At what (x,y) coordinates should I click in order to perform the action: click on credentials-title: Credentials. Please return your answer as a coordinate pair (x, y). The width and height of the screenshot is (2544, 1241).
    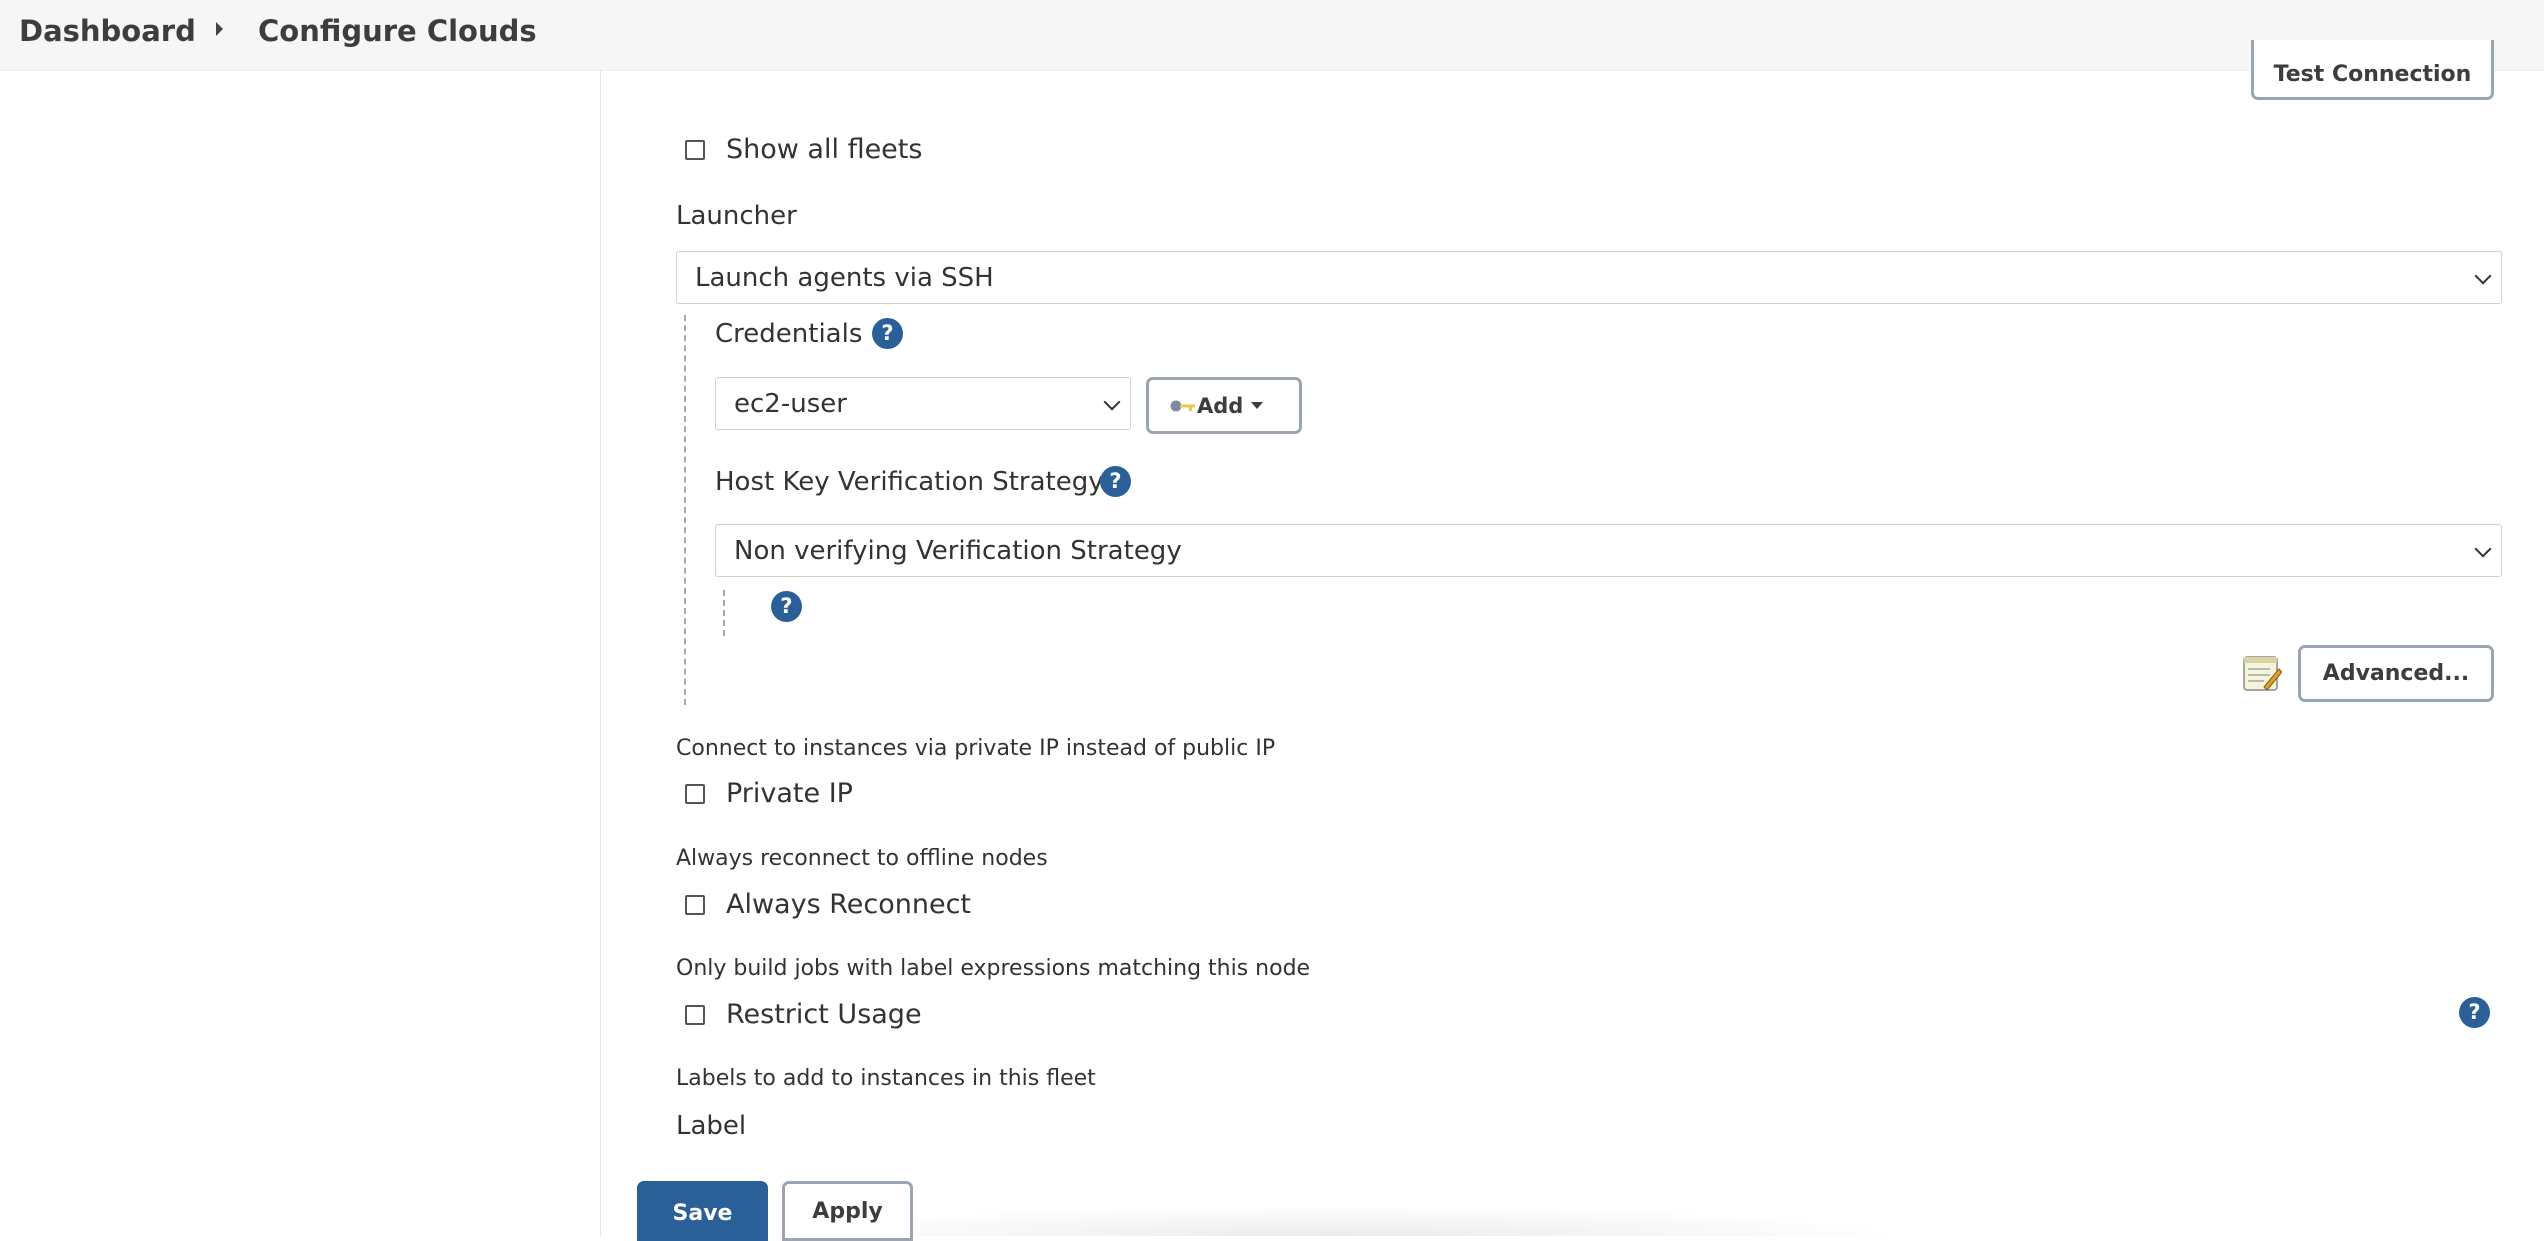
    Looking at the image, I should click on (789, 334).